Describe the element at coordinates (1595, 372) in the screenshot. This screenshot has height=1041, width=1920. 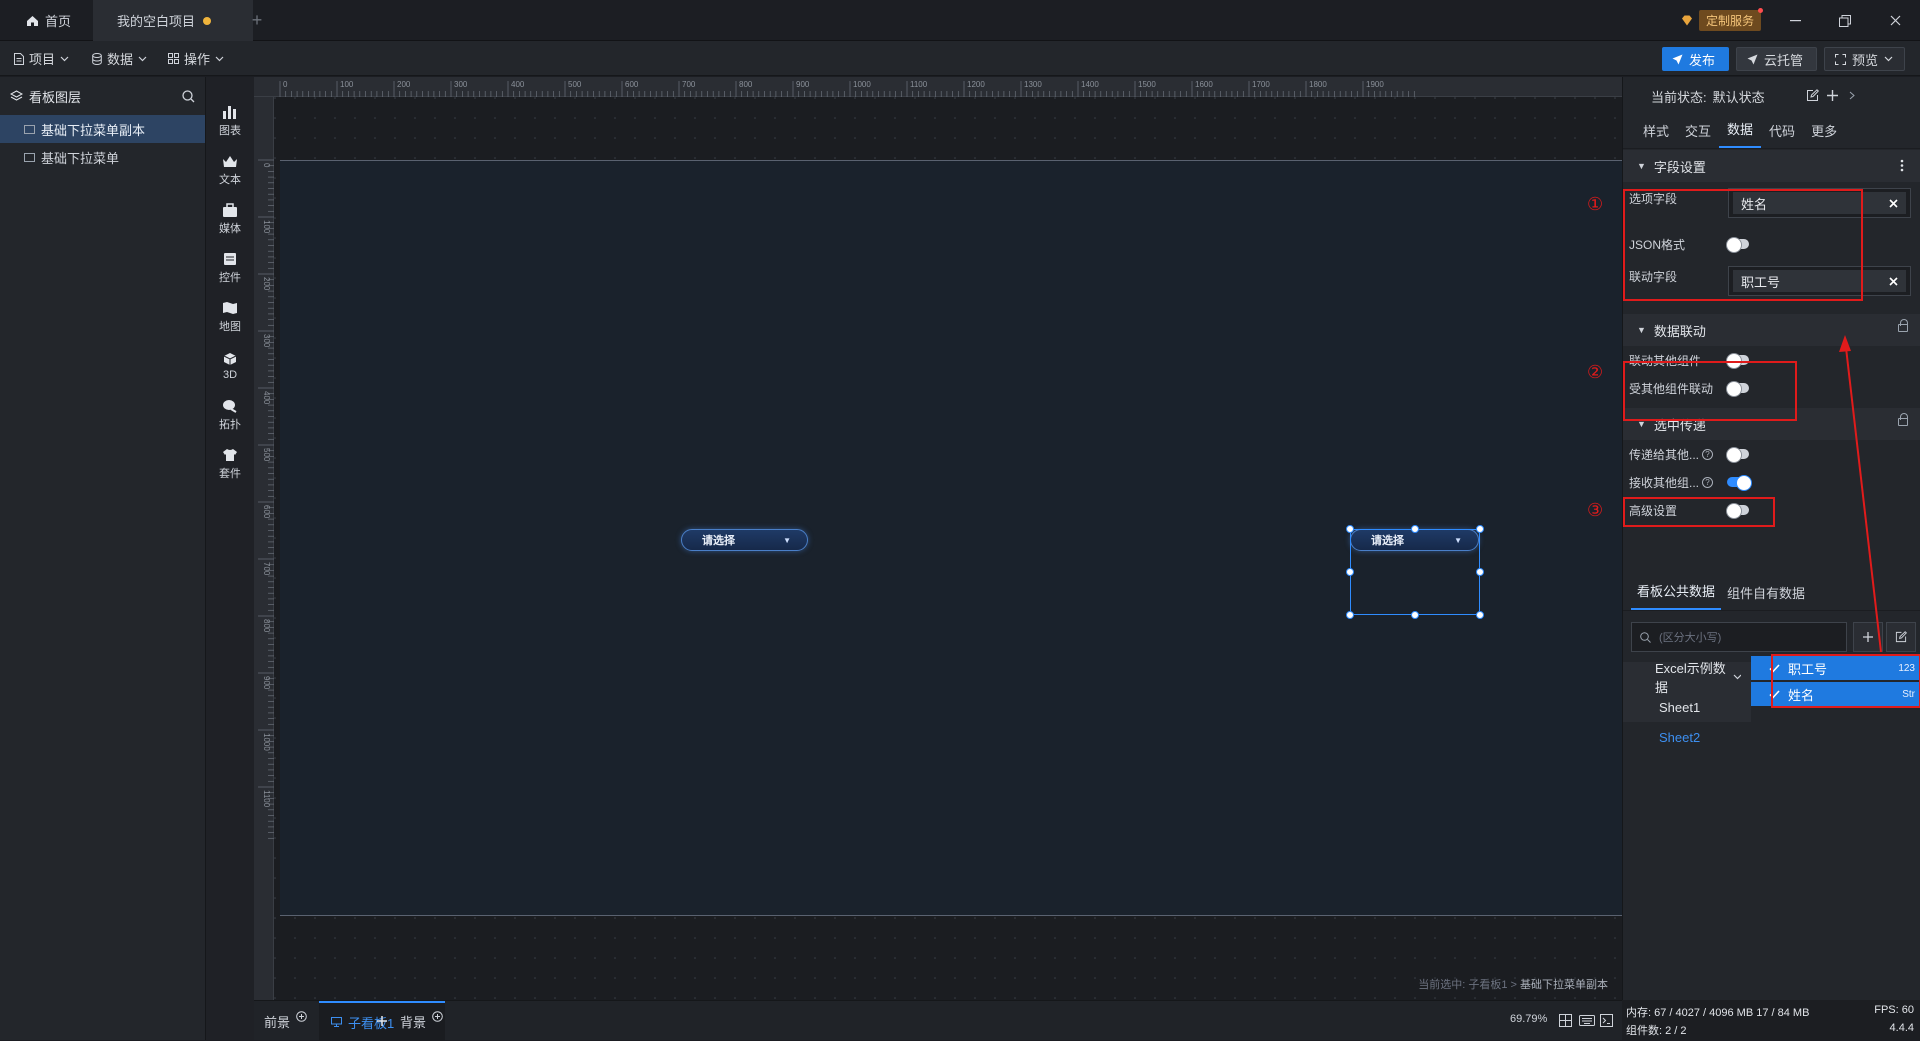
I see `annotation-number: ②` at that location.